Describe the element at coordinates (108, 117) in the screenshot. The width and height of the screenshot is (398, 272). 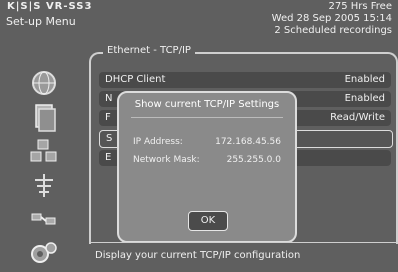
I see `row-label: F` at that location.